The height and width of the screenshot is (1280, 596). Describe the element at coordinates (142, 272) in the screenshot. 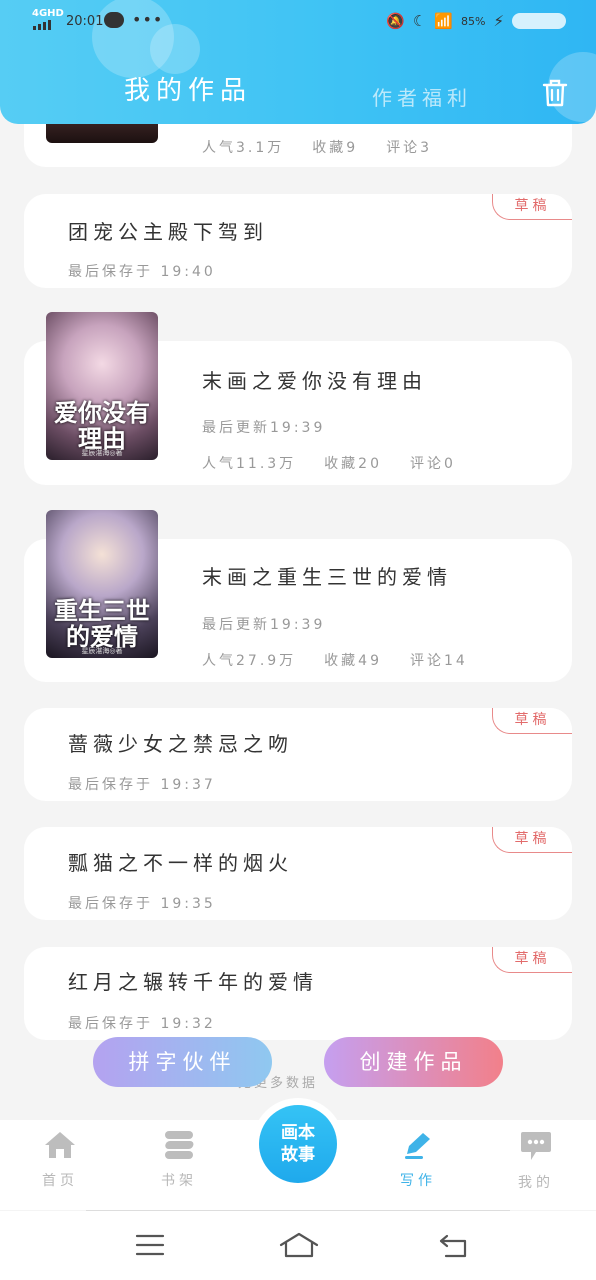

I see `last-saved: 最后保存于 19:40` at that location.